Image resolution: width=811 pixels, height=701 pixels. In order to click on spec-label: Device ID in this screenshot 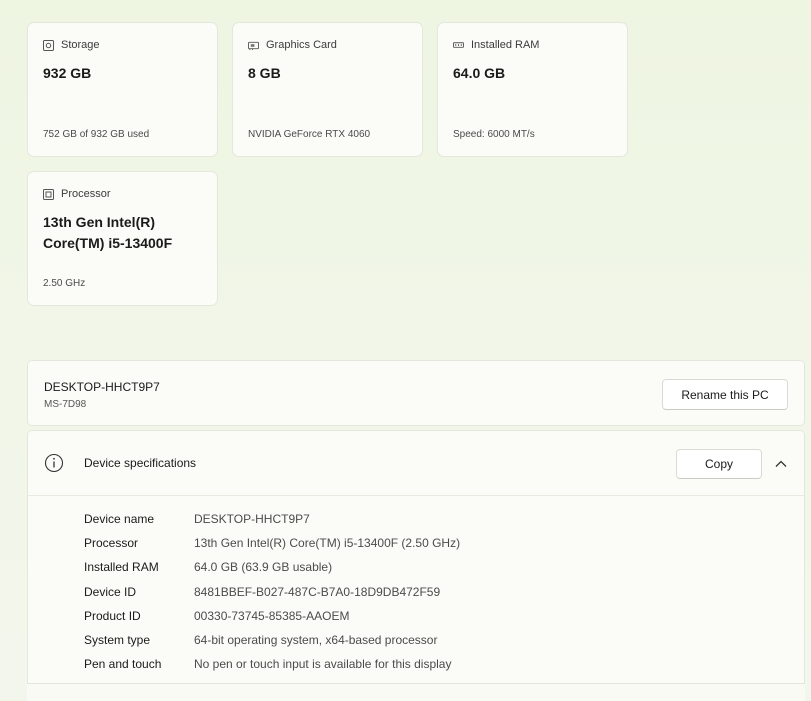, I will do `click(110, 591)`.